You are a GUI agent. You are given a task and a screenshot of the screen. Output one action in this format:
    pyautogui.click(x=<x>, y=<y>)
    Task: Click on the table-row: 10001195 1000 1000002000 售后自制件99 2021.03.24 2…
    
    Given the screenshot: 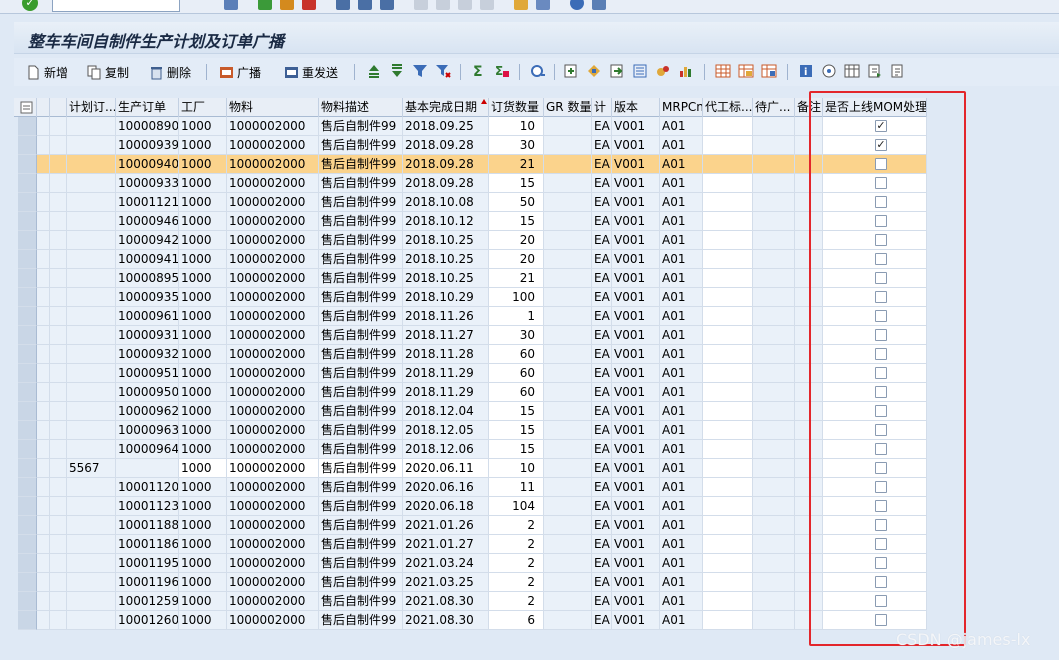 What is the action you would take?
    pyautogui.click(x=470, y=563)
    